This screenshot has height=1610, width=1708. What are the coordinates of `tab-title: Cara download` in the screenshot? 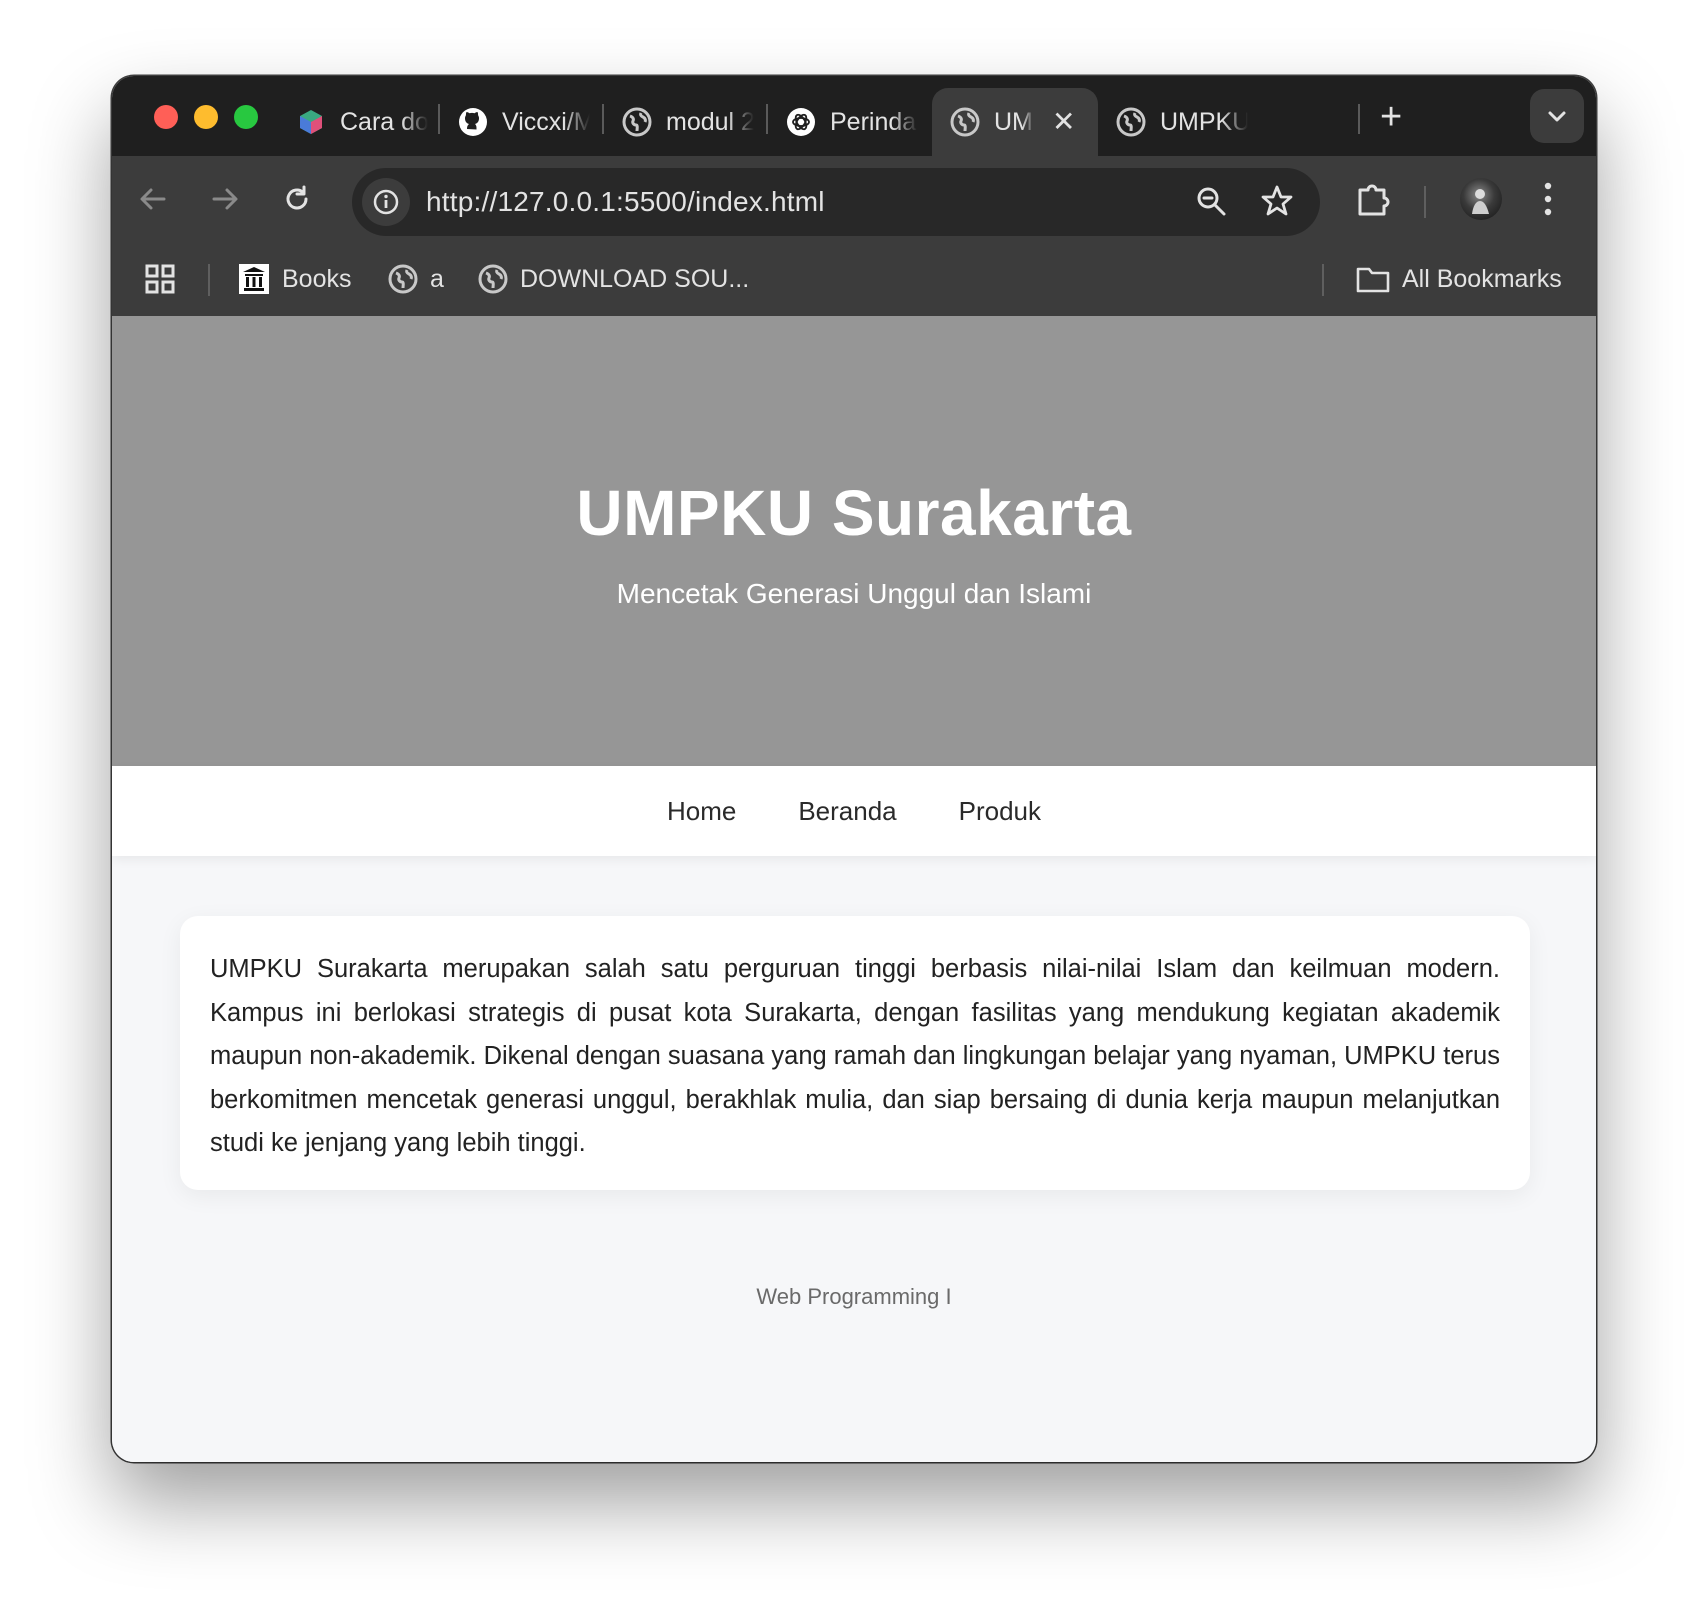 It's located at (384, 121).